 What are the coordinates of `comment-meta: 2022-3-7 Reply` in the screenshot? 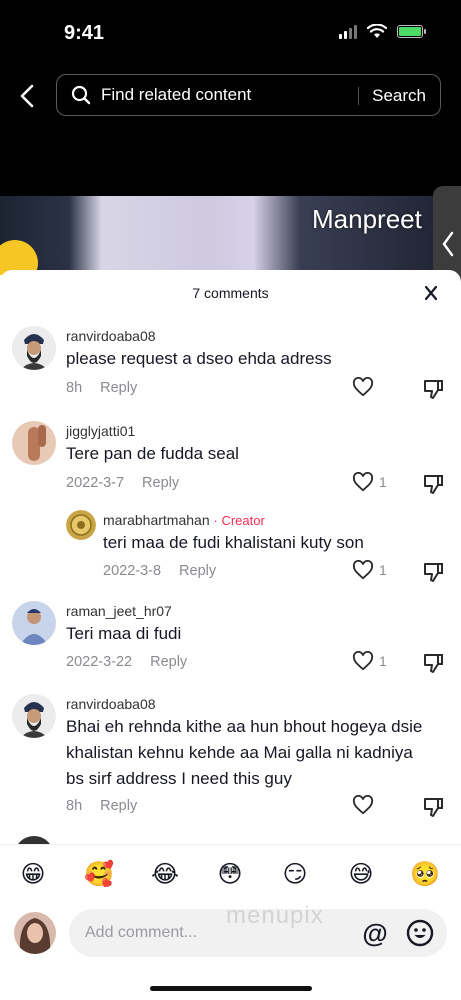 It's located at (122, 483).